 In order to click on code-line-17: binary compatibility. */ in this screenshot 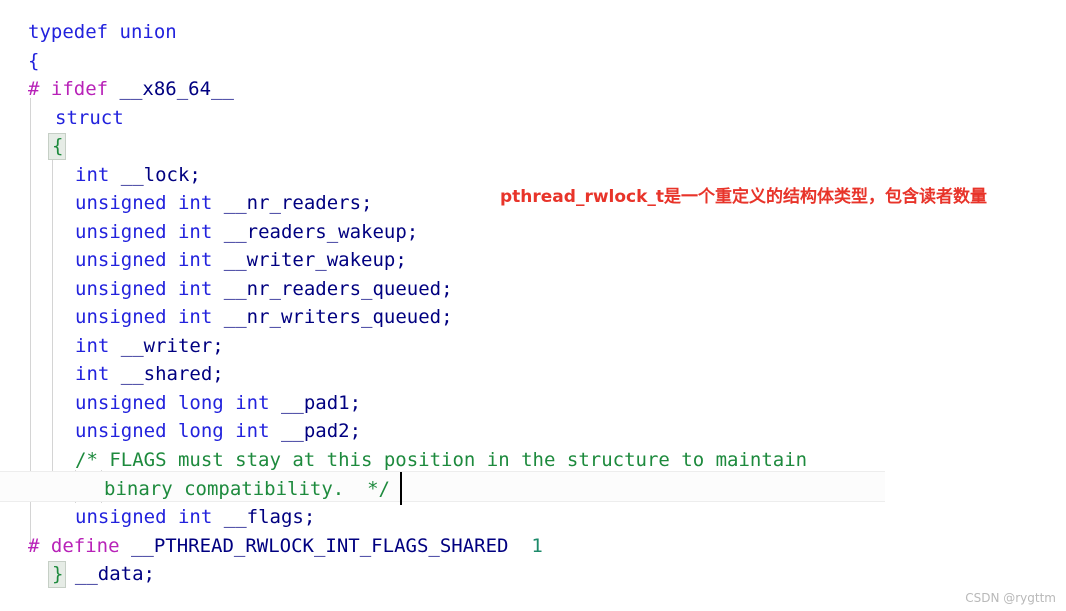, I will do `click(533, 489)`.